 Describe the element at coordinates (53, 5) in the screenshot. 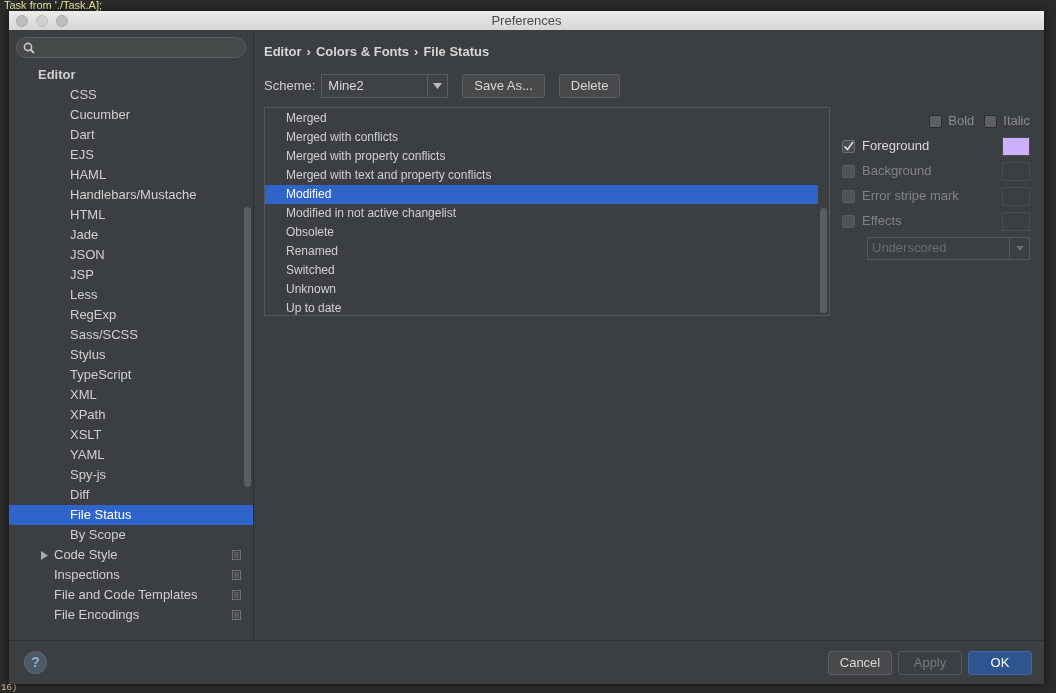

I see `code-line: Task from './Task.A];` at that location.